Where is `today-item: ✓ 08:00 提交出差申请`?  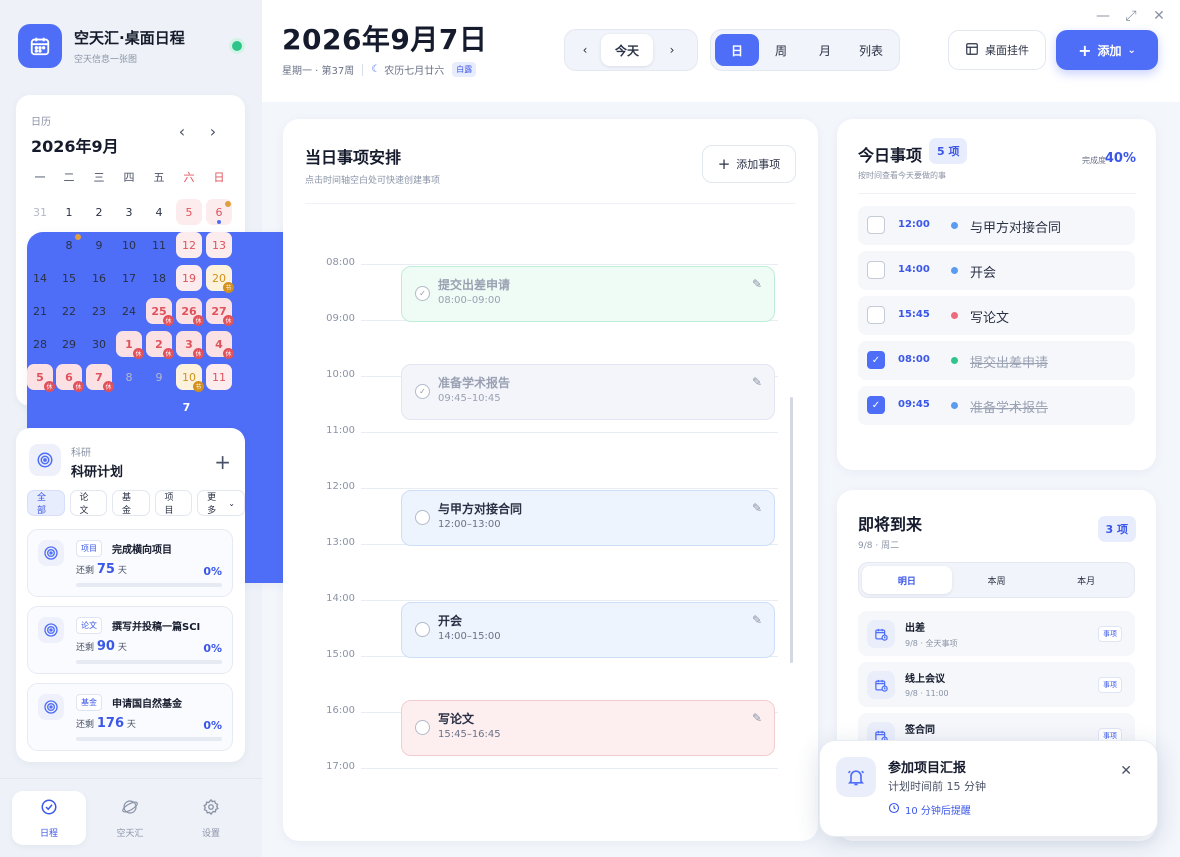
today-item: ✓ 08:00 提交出差申请 is located at coordinates (996, 360).